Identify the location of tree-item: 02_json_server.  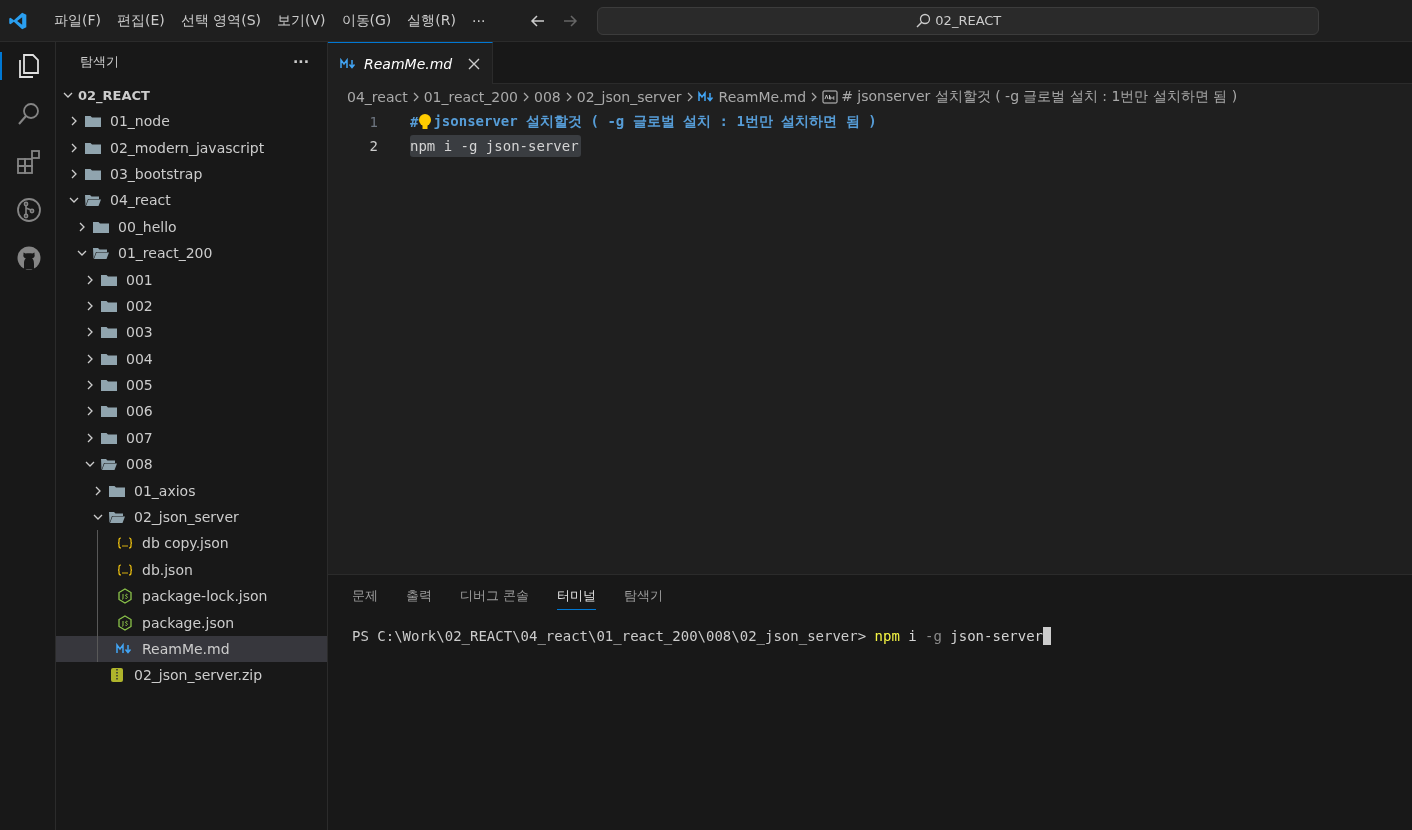
(191, 517).